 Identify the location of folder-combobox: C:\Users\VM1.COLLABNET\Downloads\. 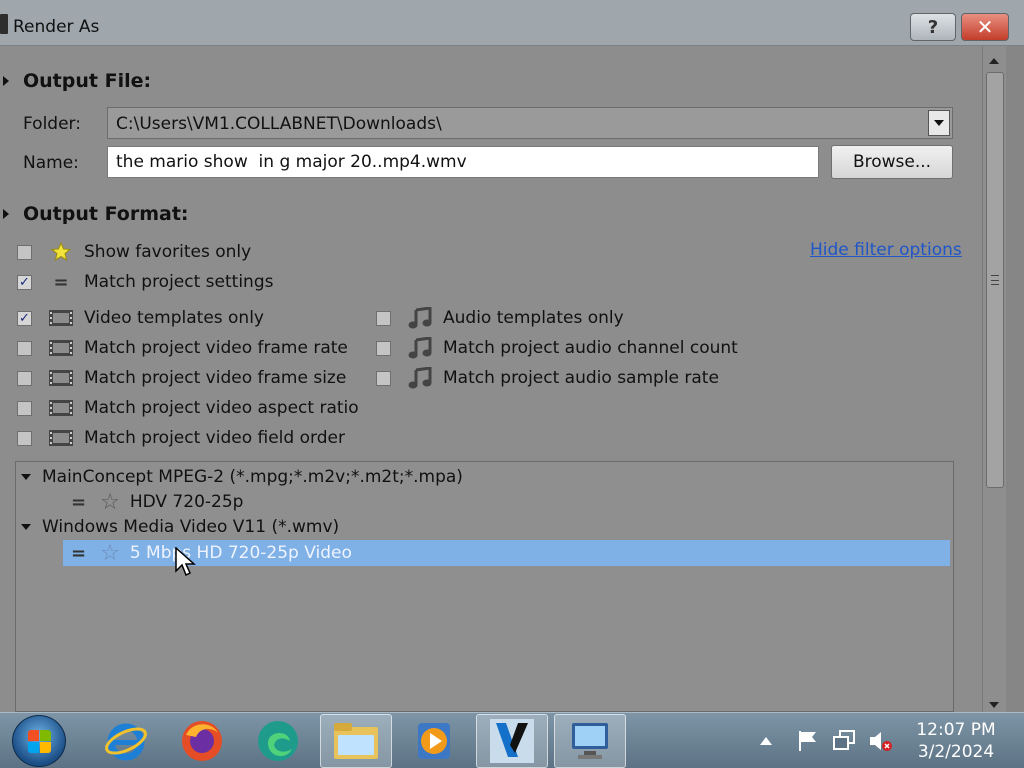
(530, 123).